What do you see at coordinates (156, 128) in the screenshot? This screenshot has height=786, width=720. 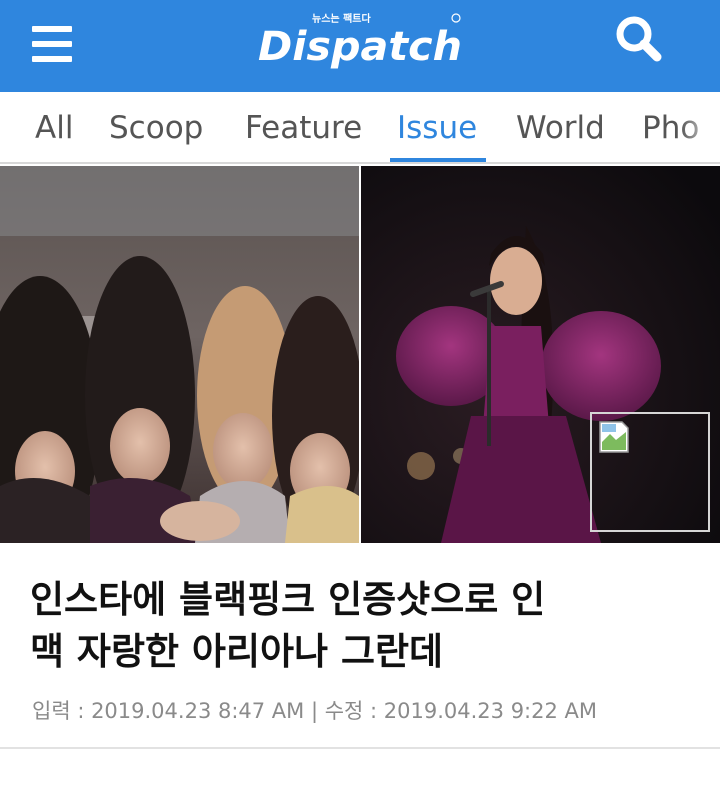 I see `tab-scoop: Scoop` at bounding box center [156, 128].